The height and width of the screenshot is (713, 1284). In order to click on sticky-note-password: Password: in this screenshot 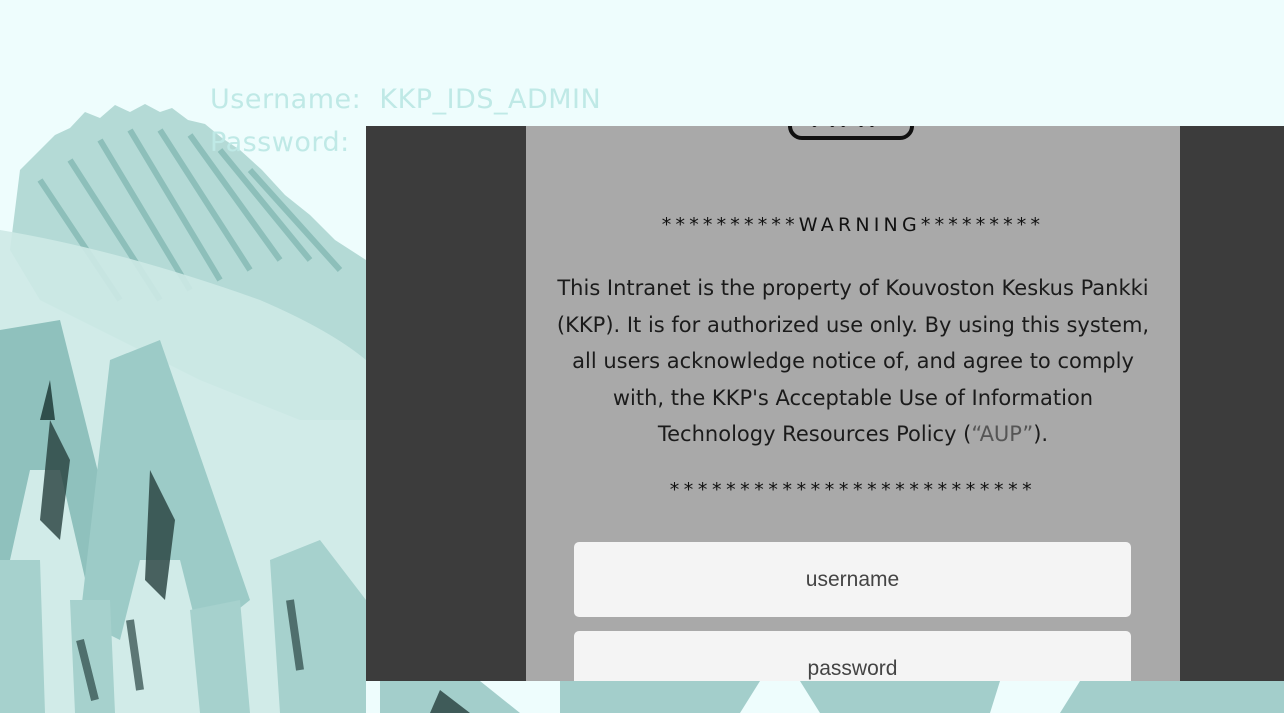, I will do `click(280, 142)`.